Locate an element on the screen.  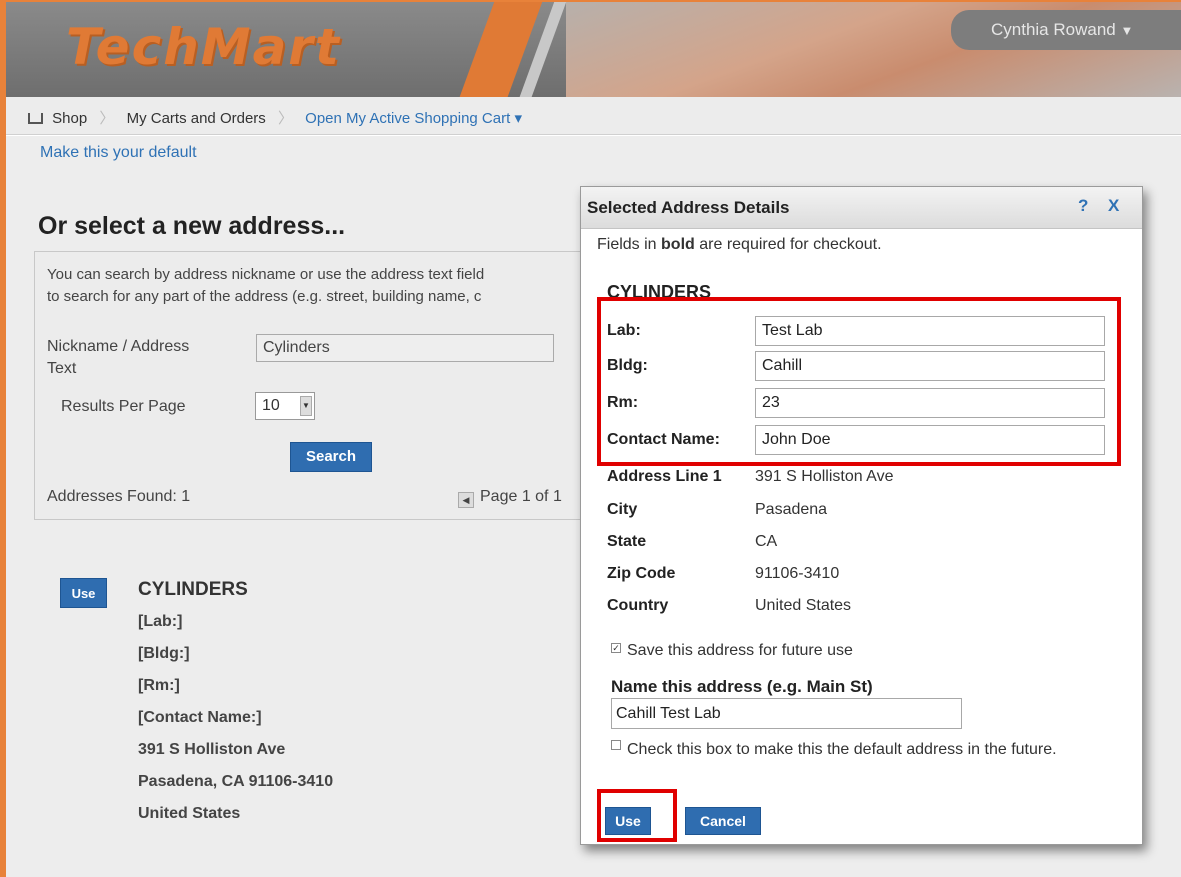
cancel-button: Cancel is located at coordinates (723, 821).